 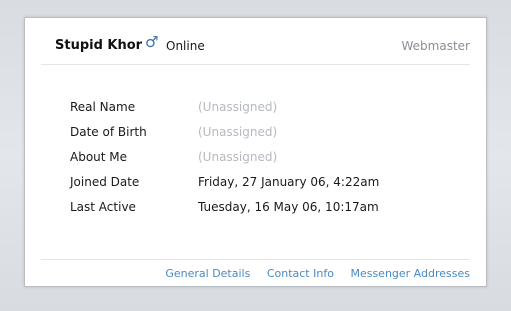 What do you see at coordinates (289, 182) in the screenshot?
I see `detail-value: Friday, 27 January 06, 4:22am` at bounding box center [289, 182].